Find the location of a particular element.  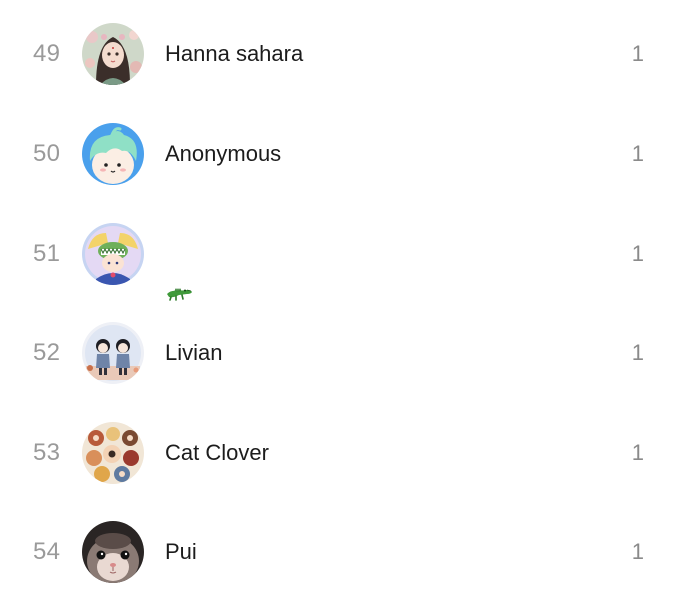

two-dolls-avatar is located at coordinates (113, 353).